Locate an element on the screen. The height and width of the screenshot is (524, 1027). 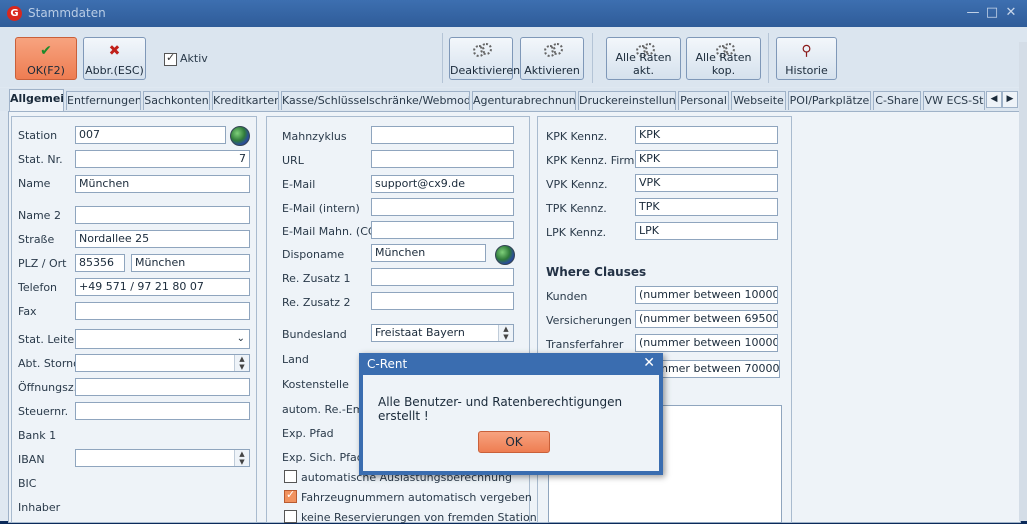
bundesland-value: Freistaat Bayern is located at coordinates (420, 332).